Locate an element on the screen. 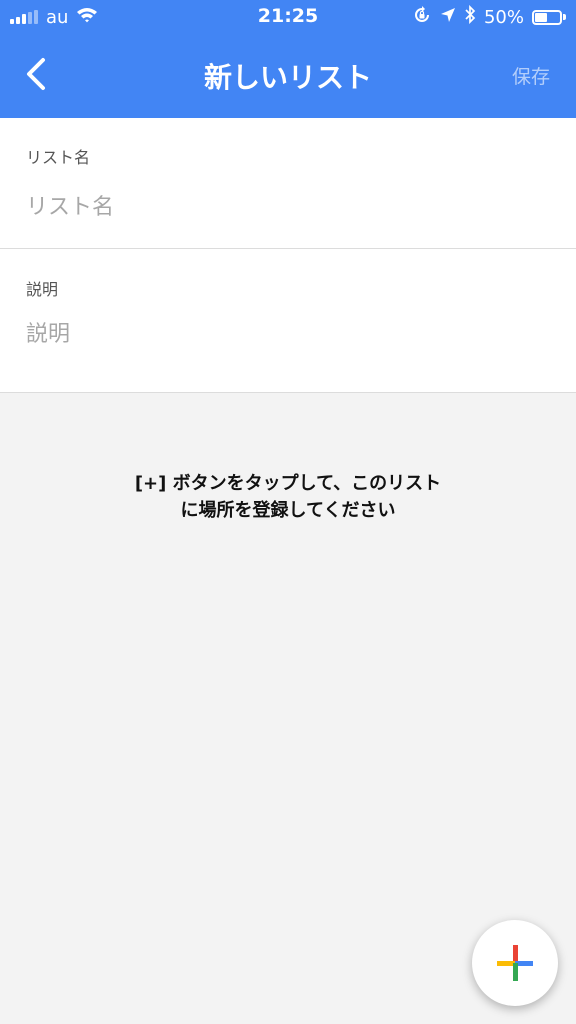 This screenshot has width=576, height=1024. top-bar: au 21:25 50% 新しいリスト 保存 is located at coordinates (288, 59).